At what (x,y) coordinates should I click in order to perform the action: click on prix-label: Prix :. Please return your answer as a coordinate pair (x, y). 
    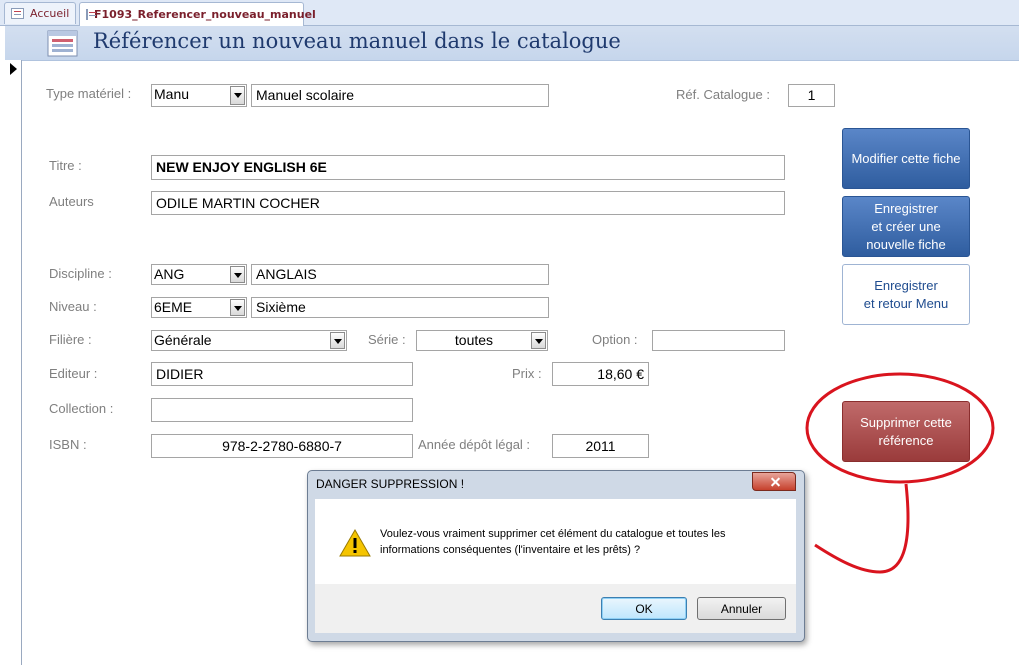
    Looking at the image, I should click on (527, 373).